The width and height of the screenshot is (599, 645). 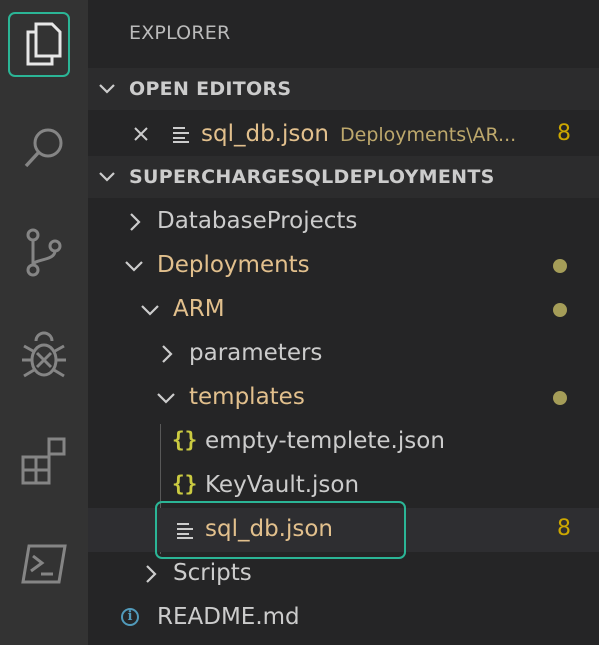 I want to click on open-editors-header: OPEN EDITORS, so click(x=343, y=89).